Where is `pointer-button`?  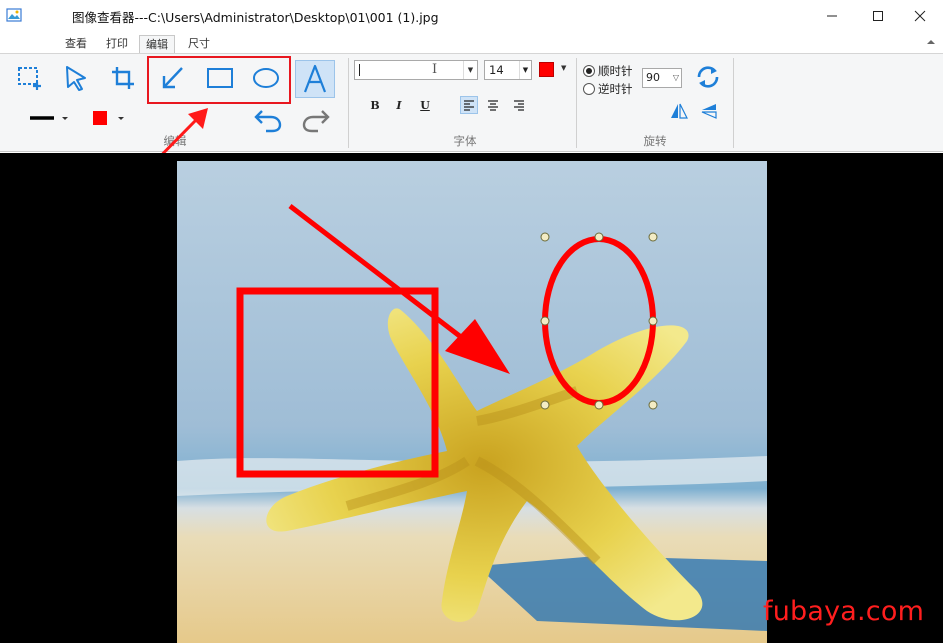 pointer-button is located at coordinates (76, 78).